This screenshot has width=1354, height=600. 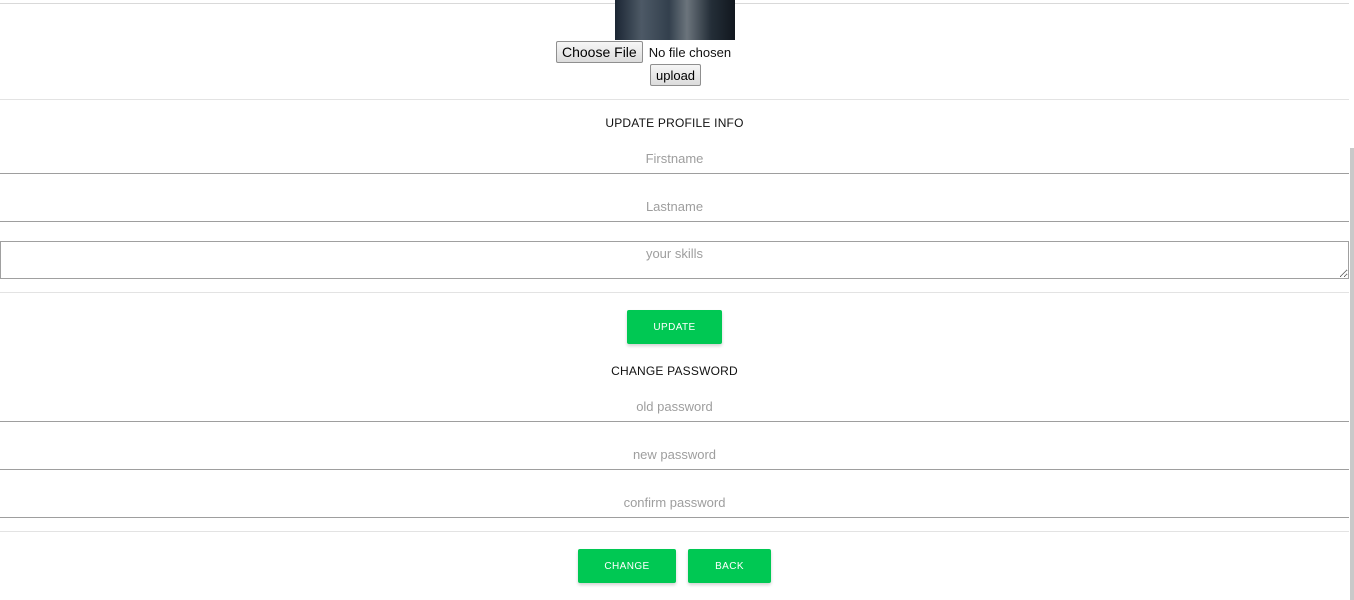 I want to click on file-status-text: No file chosen, so click(x=690, y=52).